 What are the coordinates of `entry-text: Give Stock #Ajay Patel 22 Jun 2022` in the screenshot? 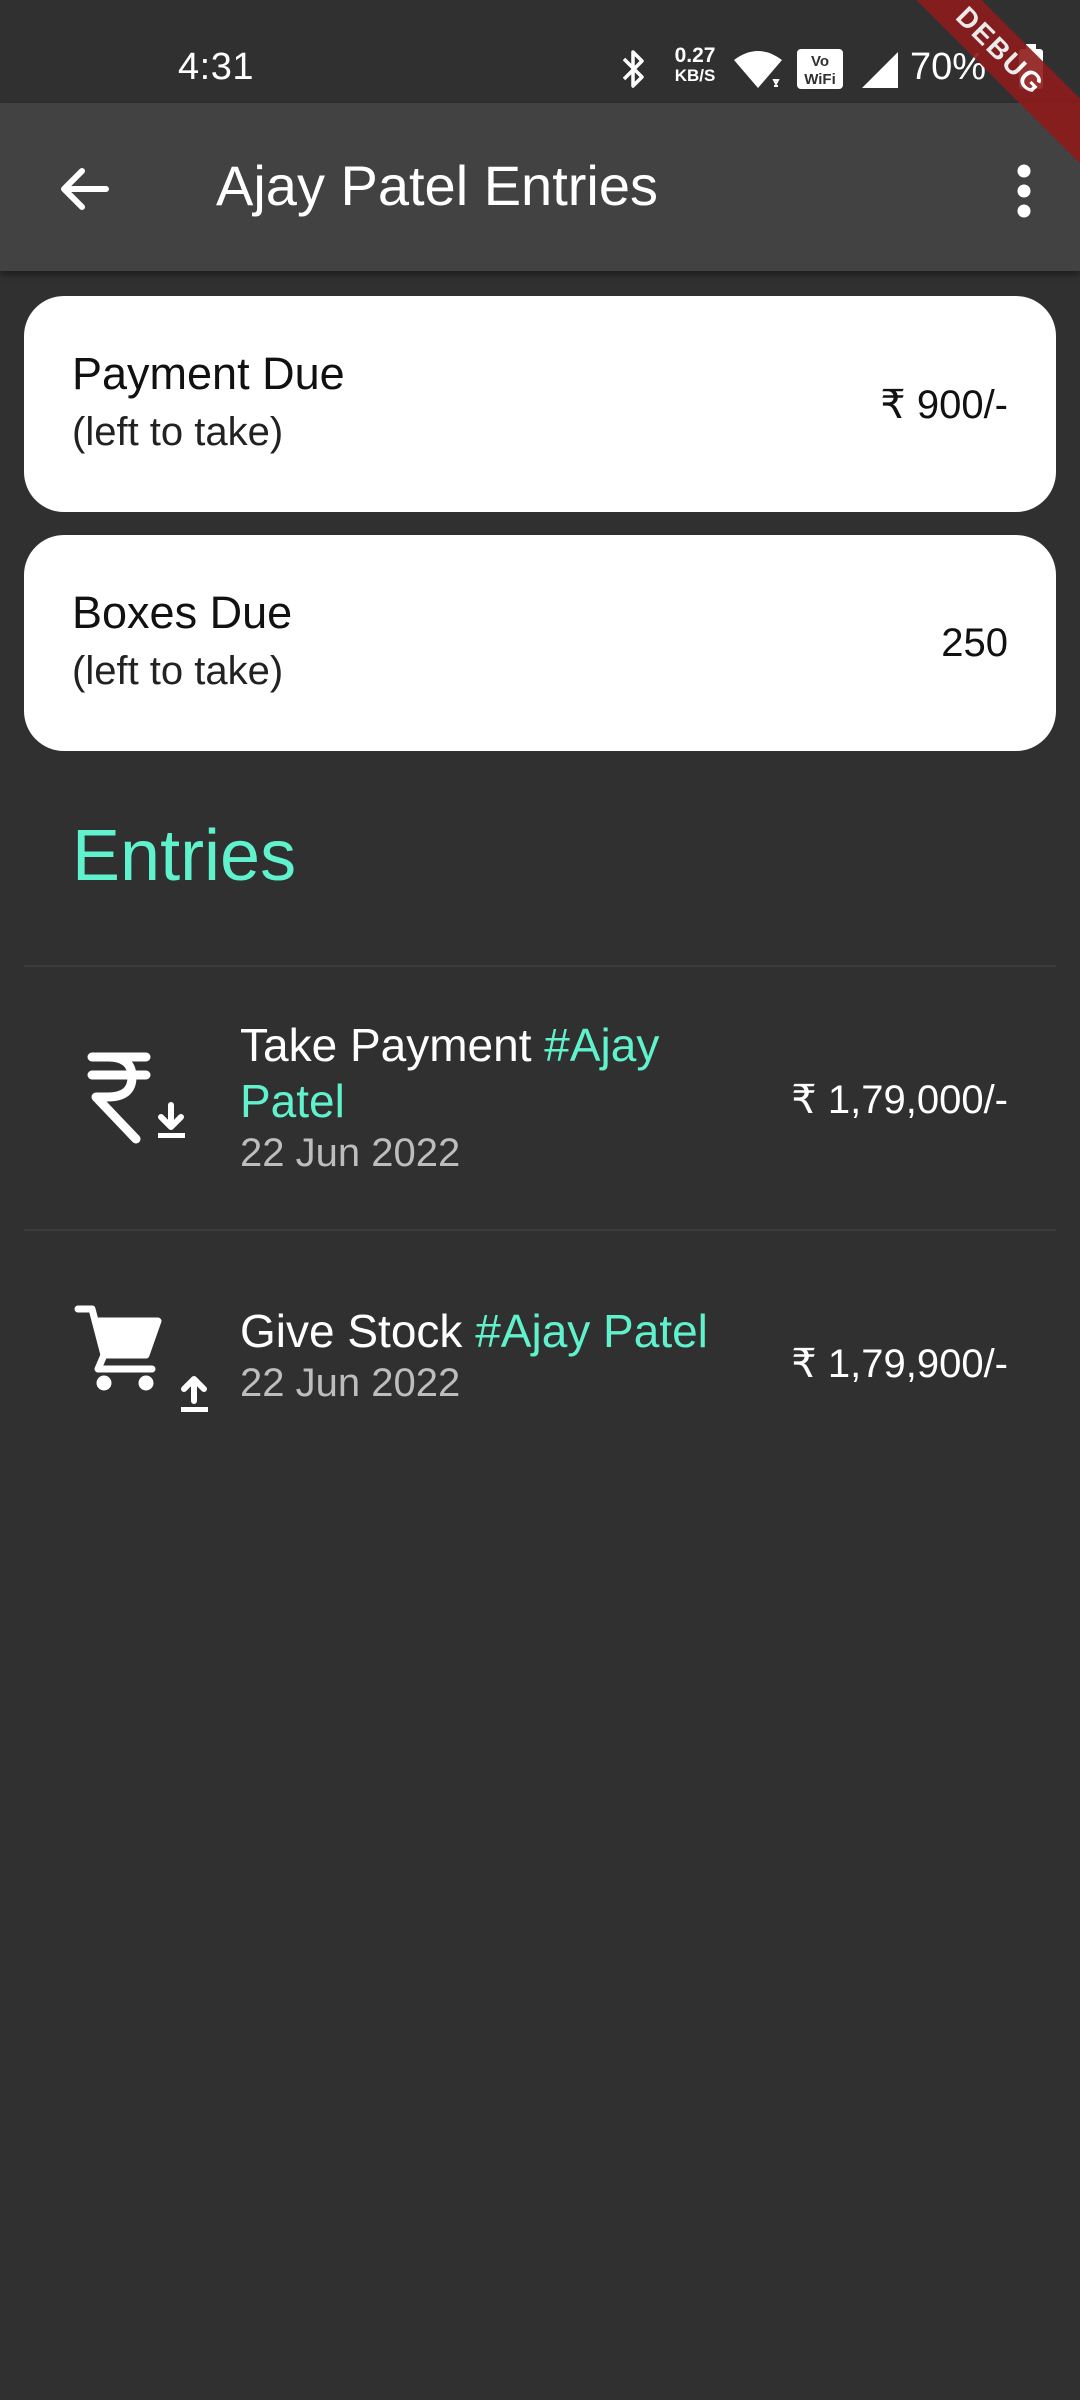 It's located at (520, 1354).